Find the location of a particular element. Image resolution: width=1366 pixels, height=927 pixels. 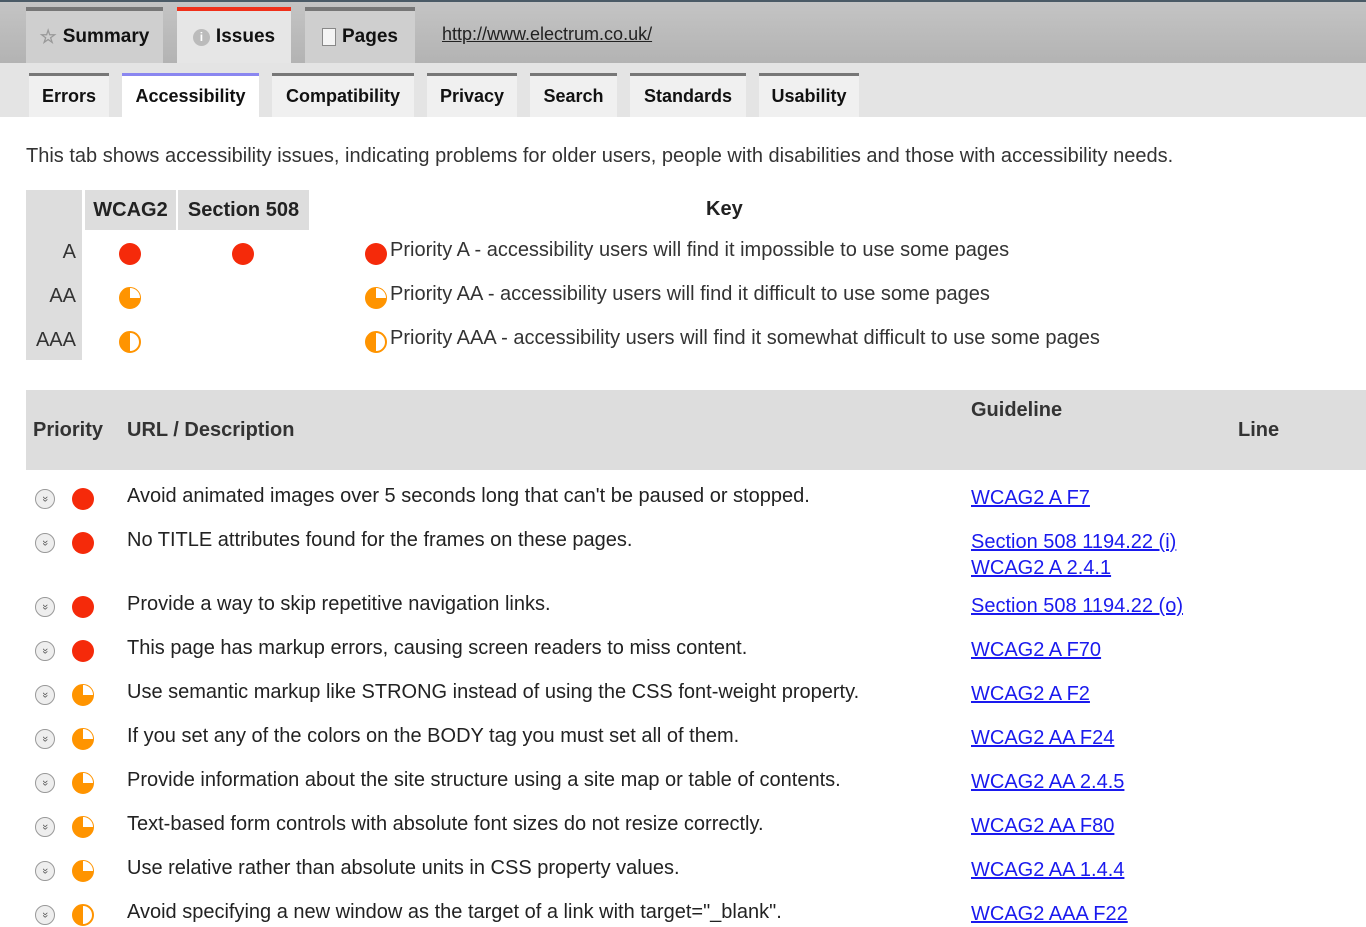

tab-label: Pages is located at coordinates (370, 36).